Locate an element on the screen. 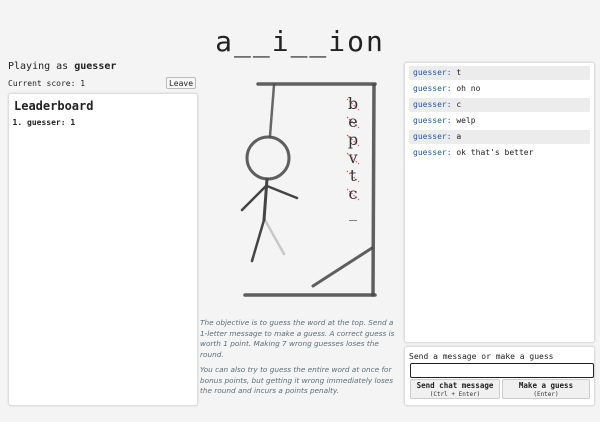 This screenshot has height=422, width=600. make-guess-label: Make a guess is located at coordinates (546, 385).